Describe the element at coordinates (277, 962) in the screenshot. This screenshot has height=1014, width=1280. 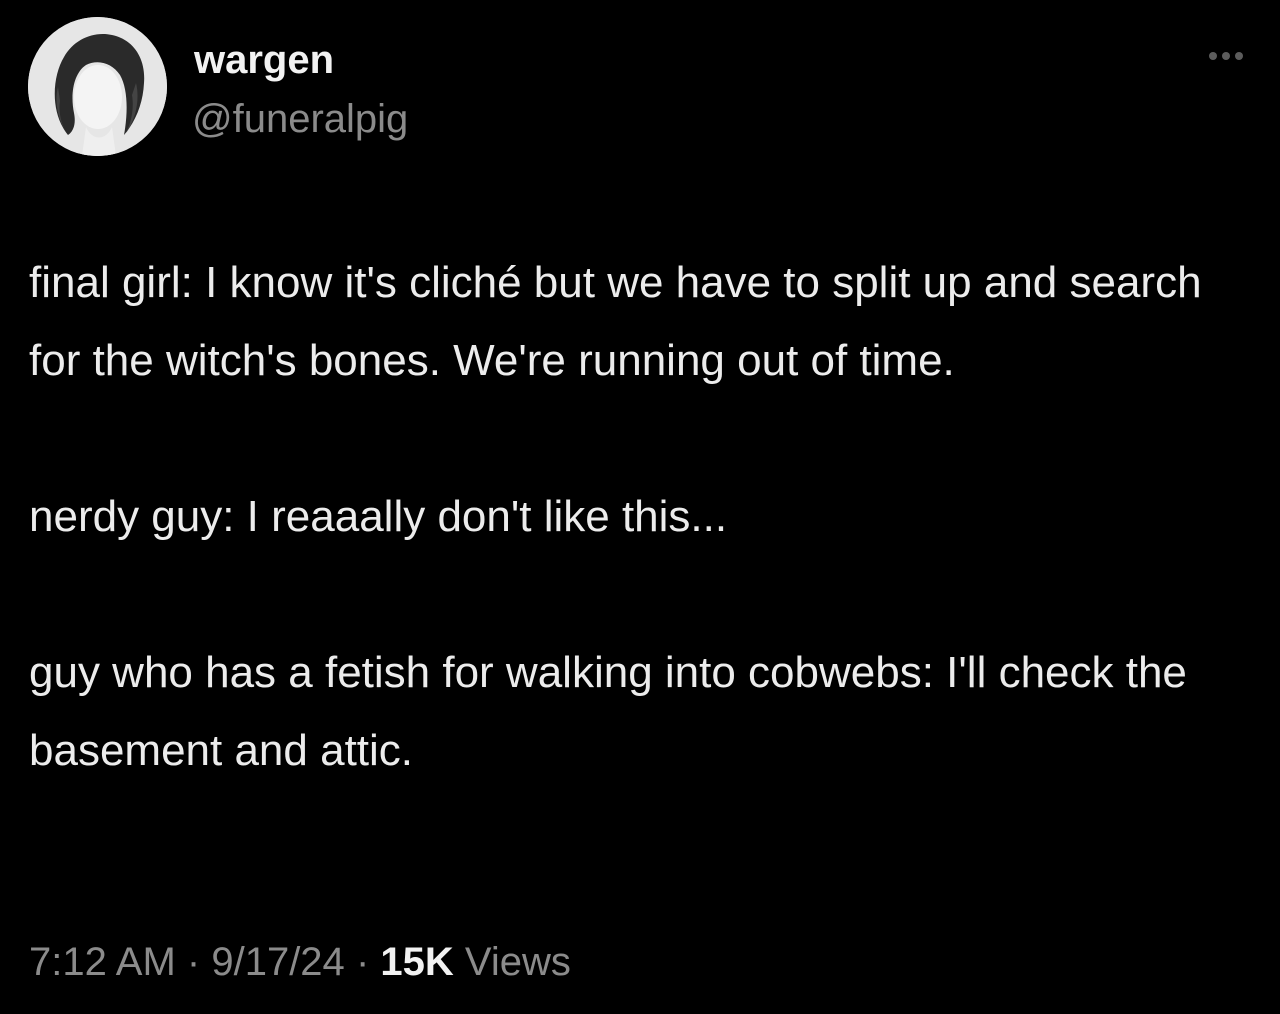
I see `tweet-date: 9/17/24` at that location.